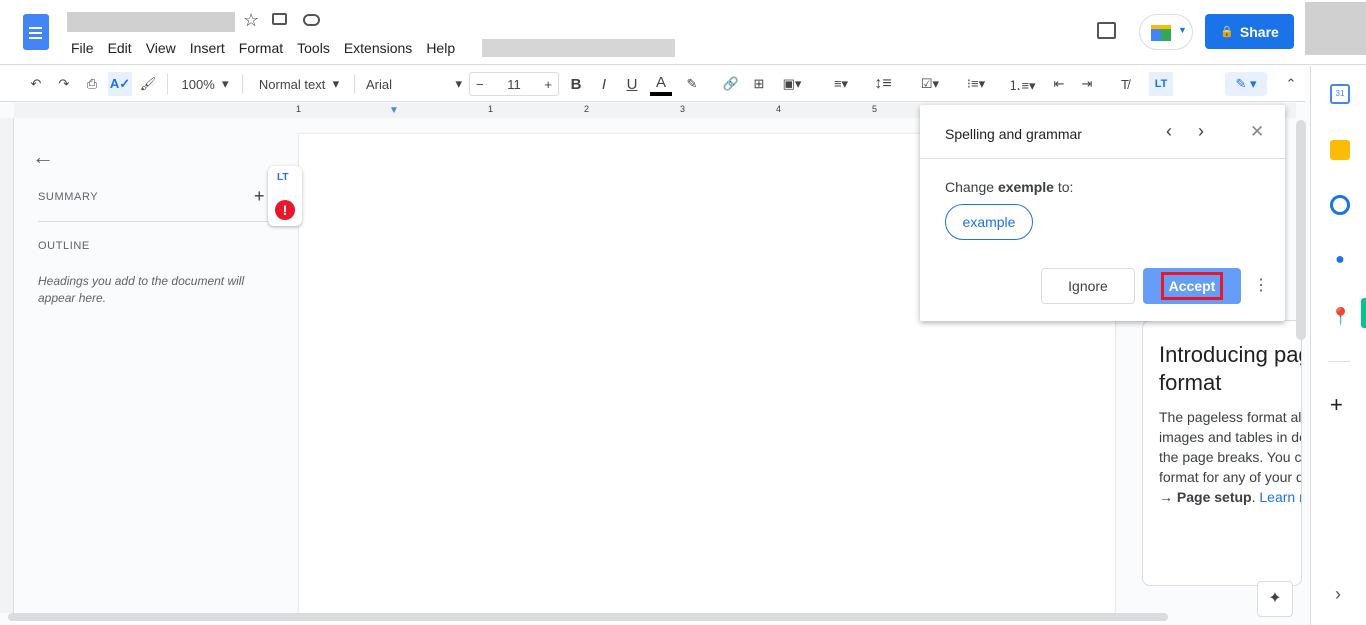 The image size is (1366, 625). What do you see at coordinates (120, 48) in the screenshot?
I see `menu-edit: Edit` at bounding box center [120, 48].